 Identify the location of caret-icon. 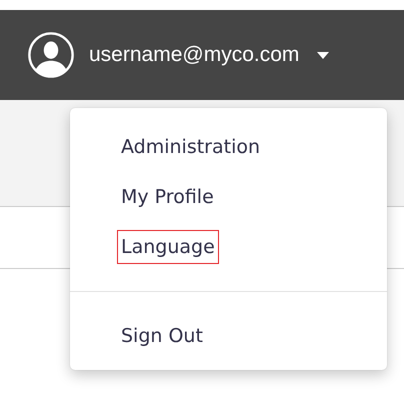
(323, 55).